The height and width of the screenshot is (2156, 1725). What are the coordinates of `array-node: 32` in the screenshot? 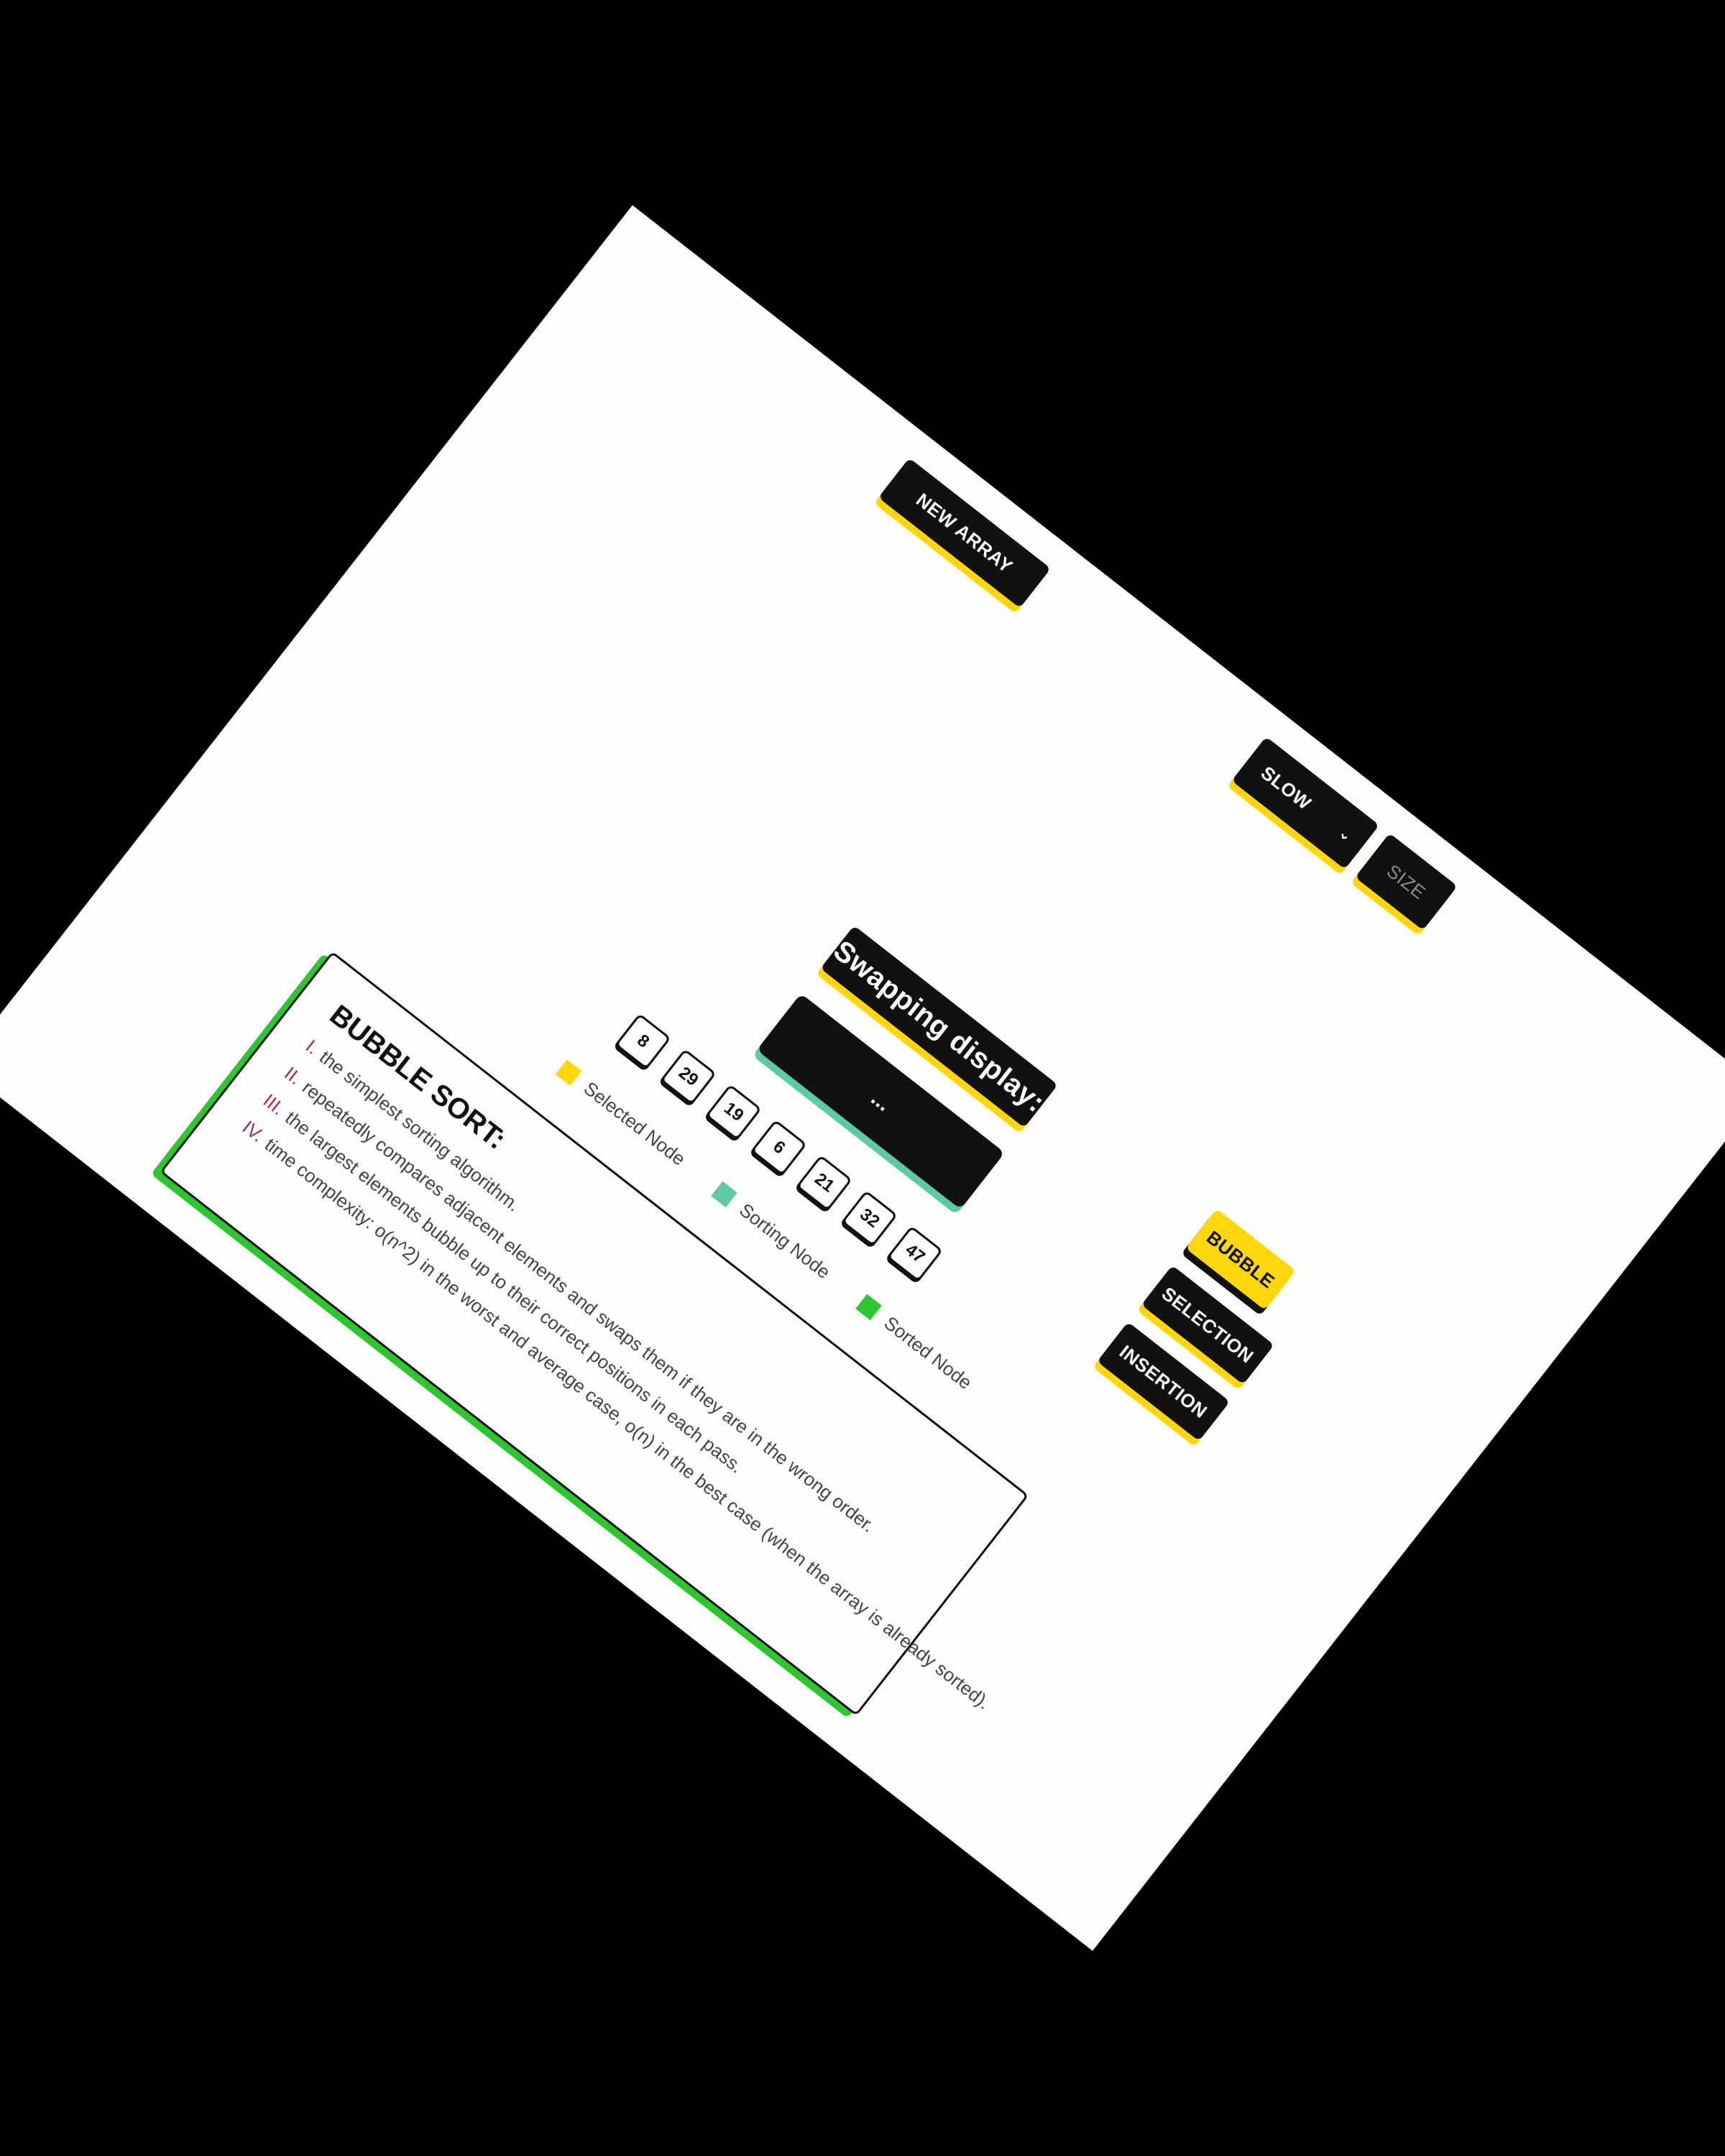 It's located at (869, 1219).